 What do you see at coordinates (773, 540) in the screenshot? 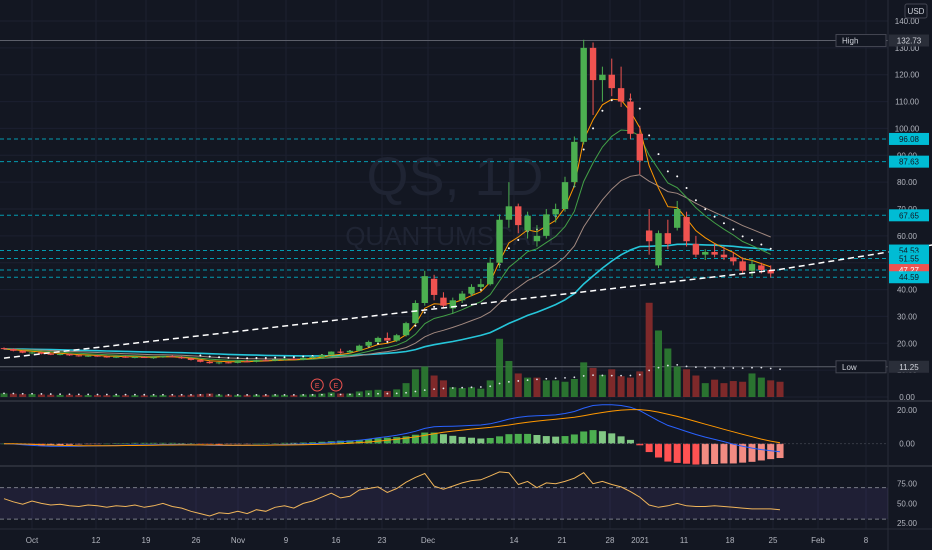
I see `time-tick-label: 25` at bounding box center [773, 540].